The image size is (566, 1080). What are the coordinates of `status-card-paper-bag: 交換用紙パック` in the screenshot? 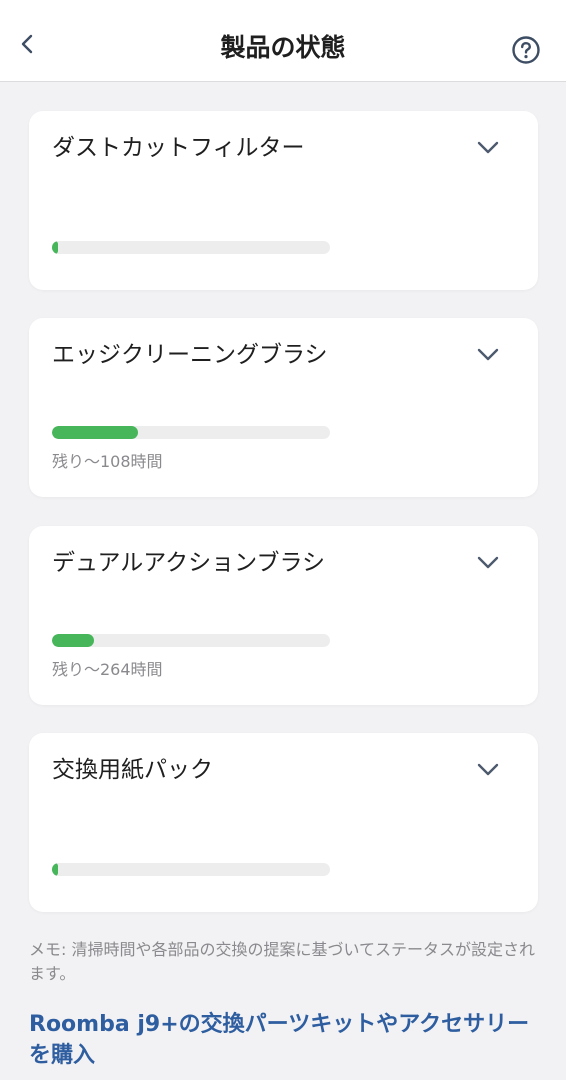 It's located at (283, 822).